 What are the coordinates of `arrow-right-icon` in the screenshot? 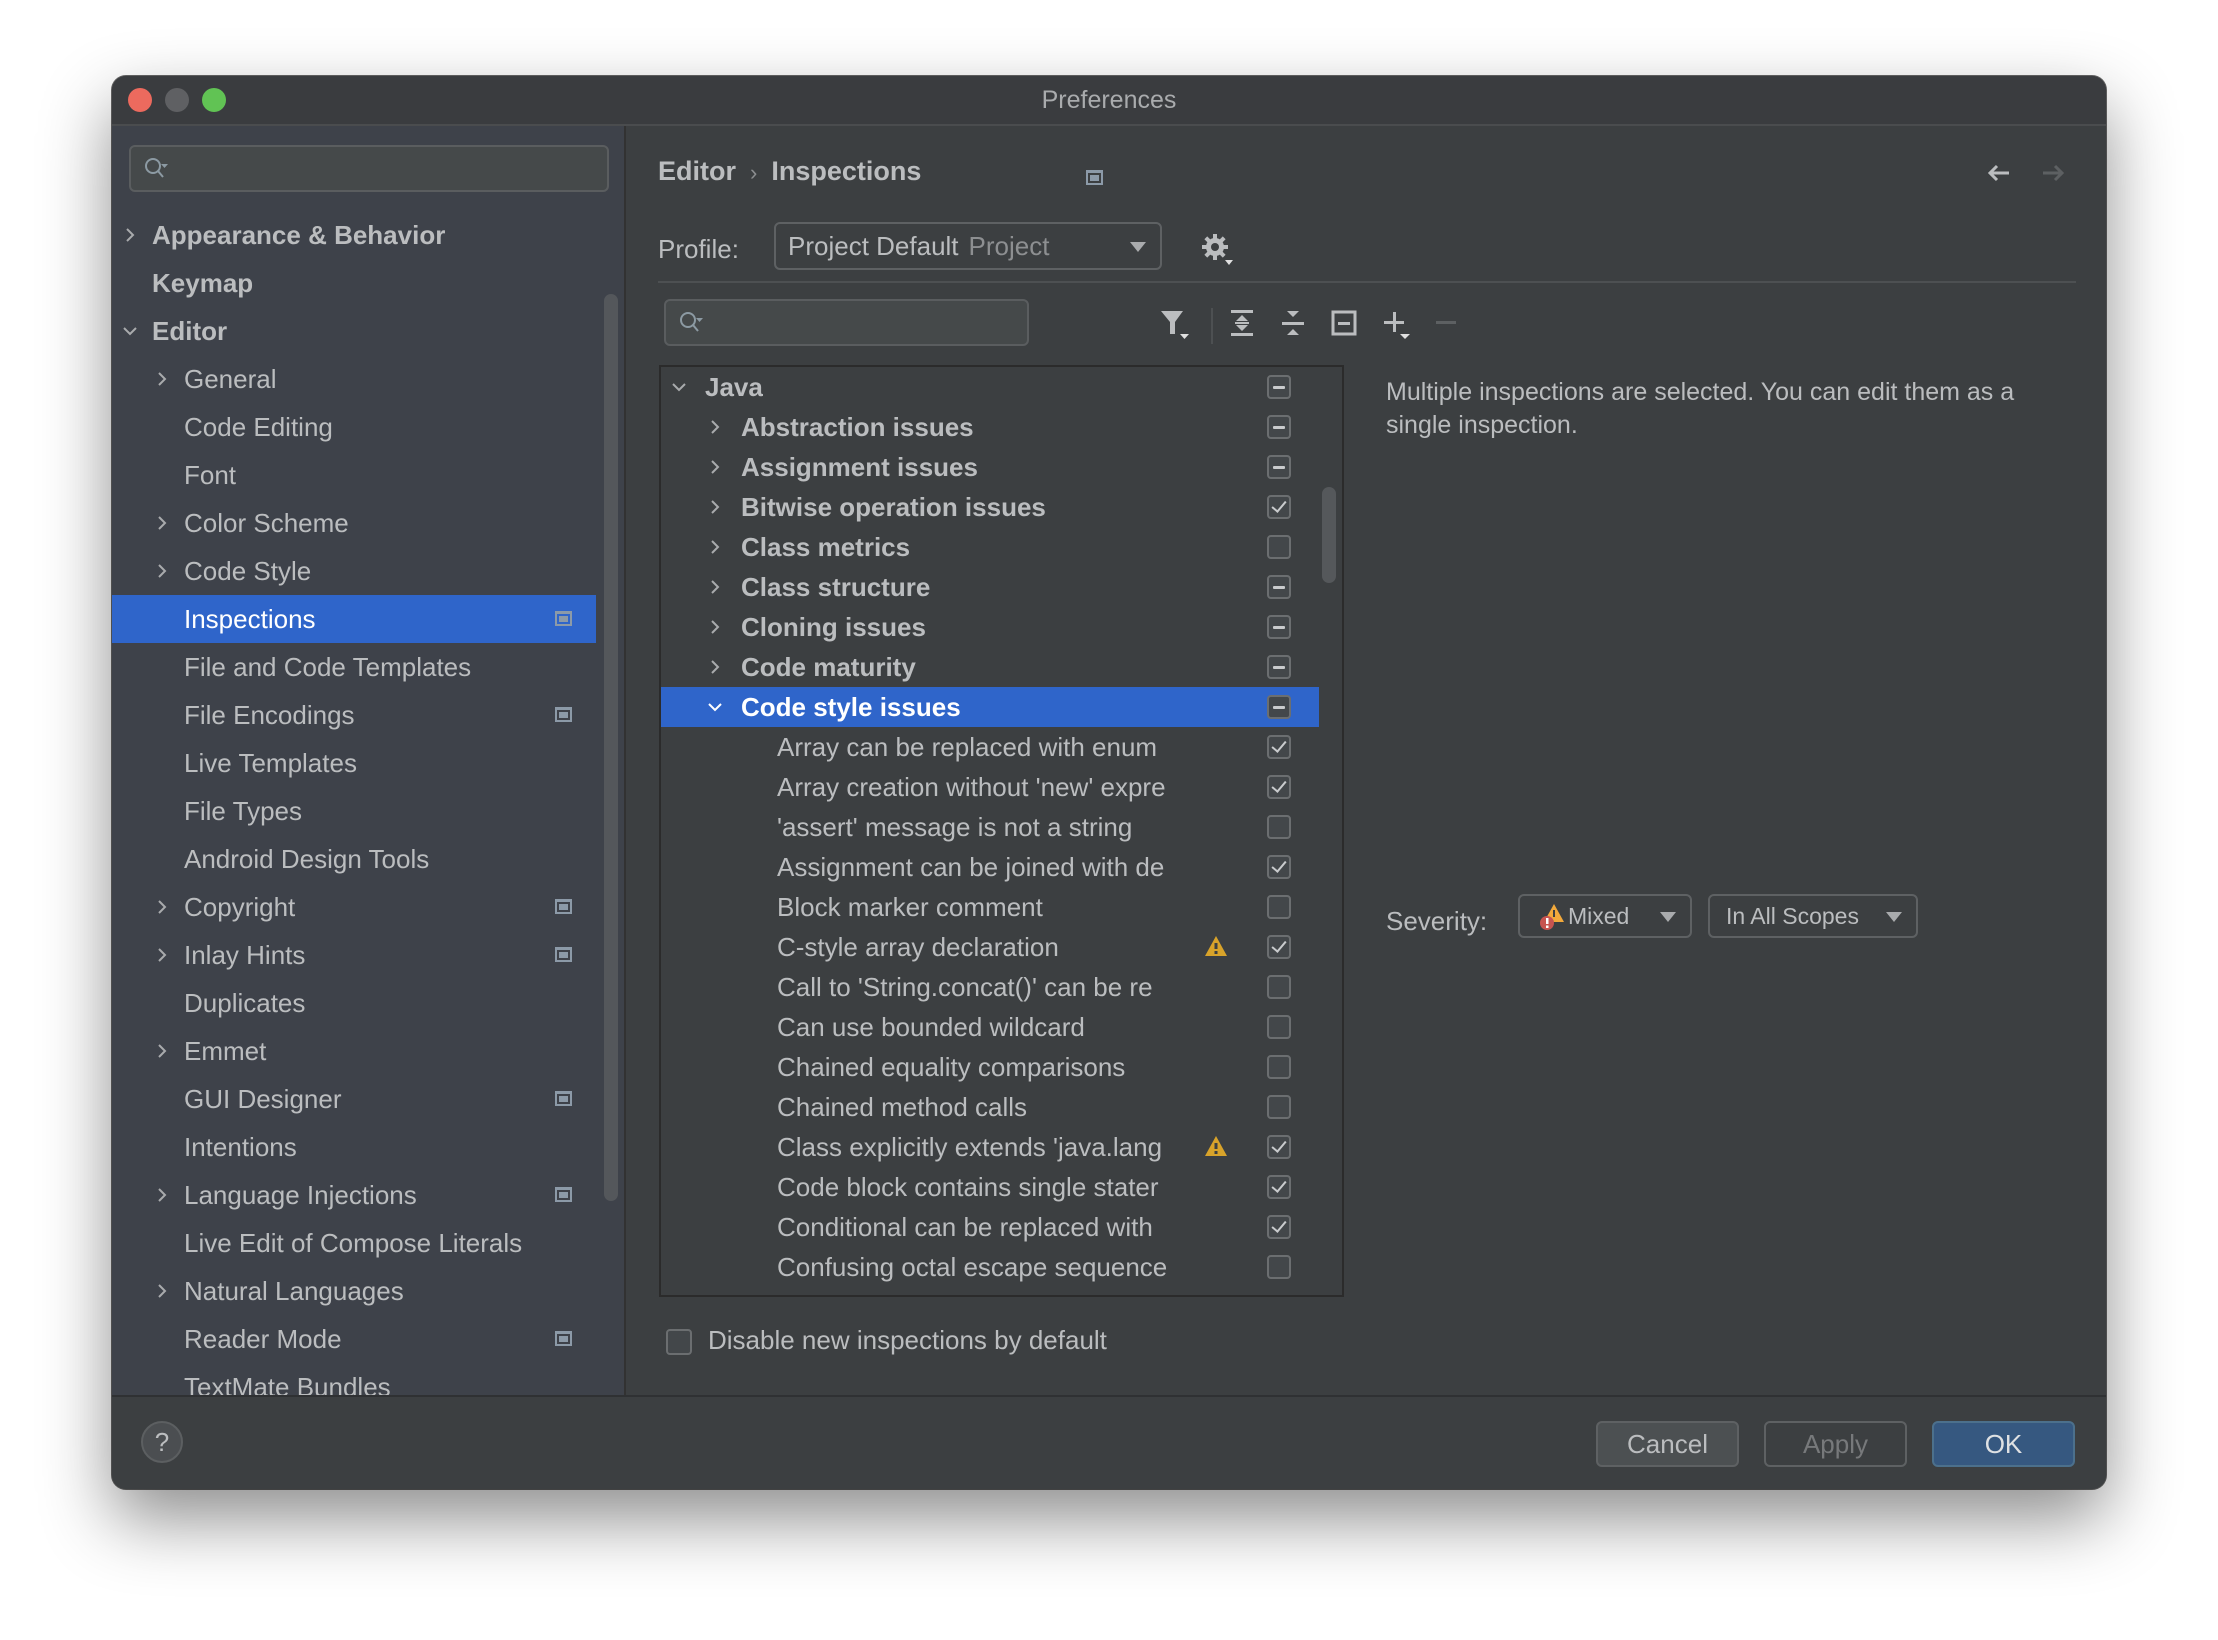 It's located at (2053, 173).